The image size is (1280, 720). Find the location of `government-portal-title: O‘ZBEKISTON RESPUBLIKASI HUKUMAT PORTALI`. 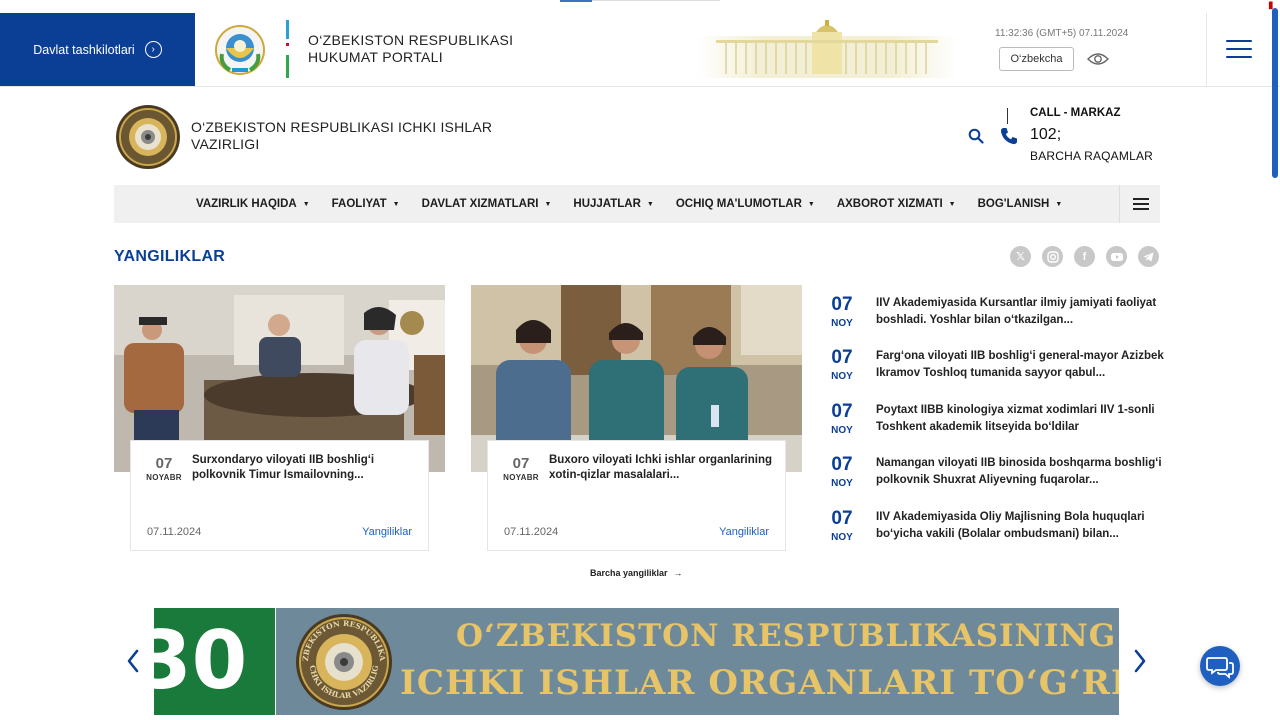

government-portal-title: O‘ZBEKISTON RESPUBLIKASI HUKUMAT PORTALI is located at coordinates (410, 49).